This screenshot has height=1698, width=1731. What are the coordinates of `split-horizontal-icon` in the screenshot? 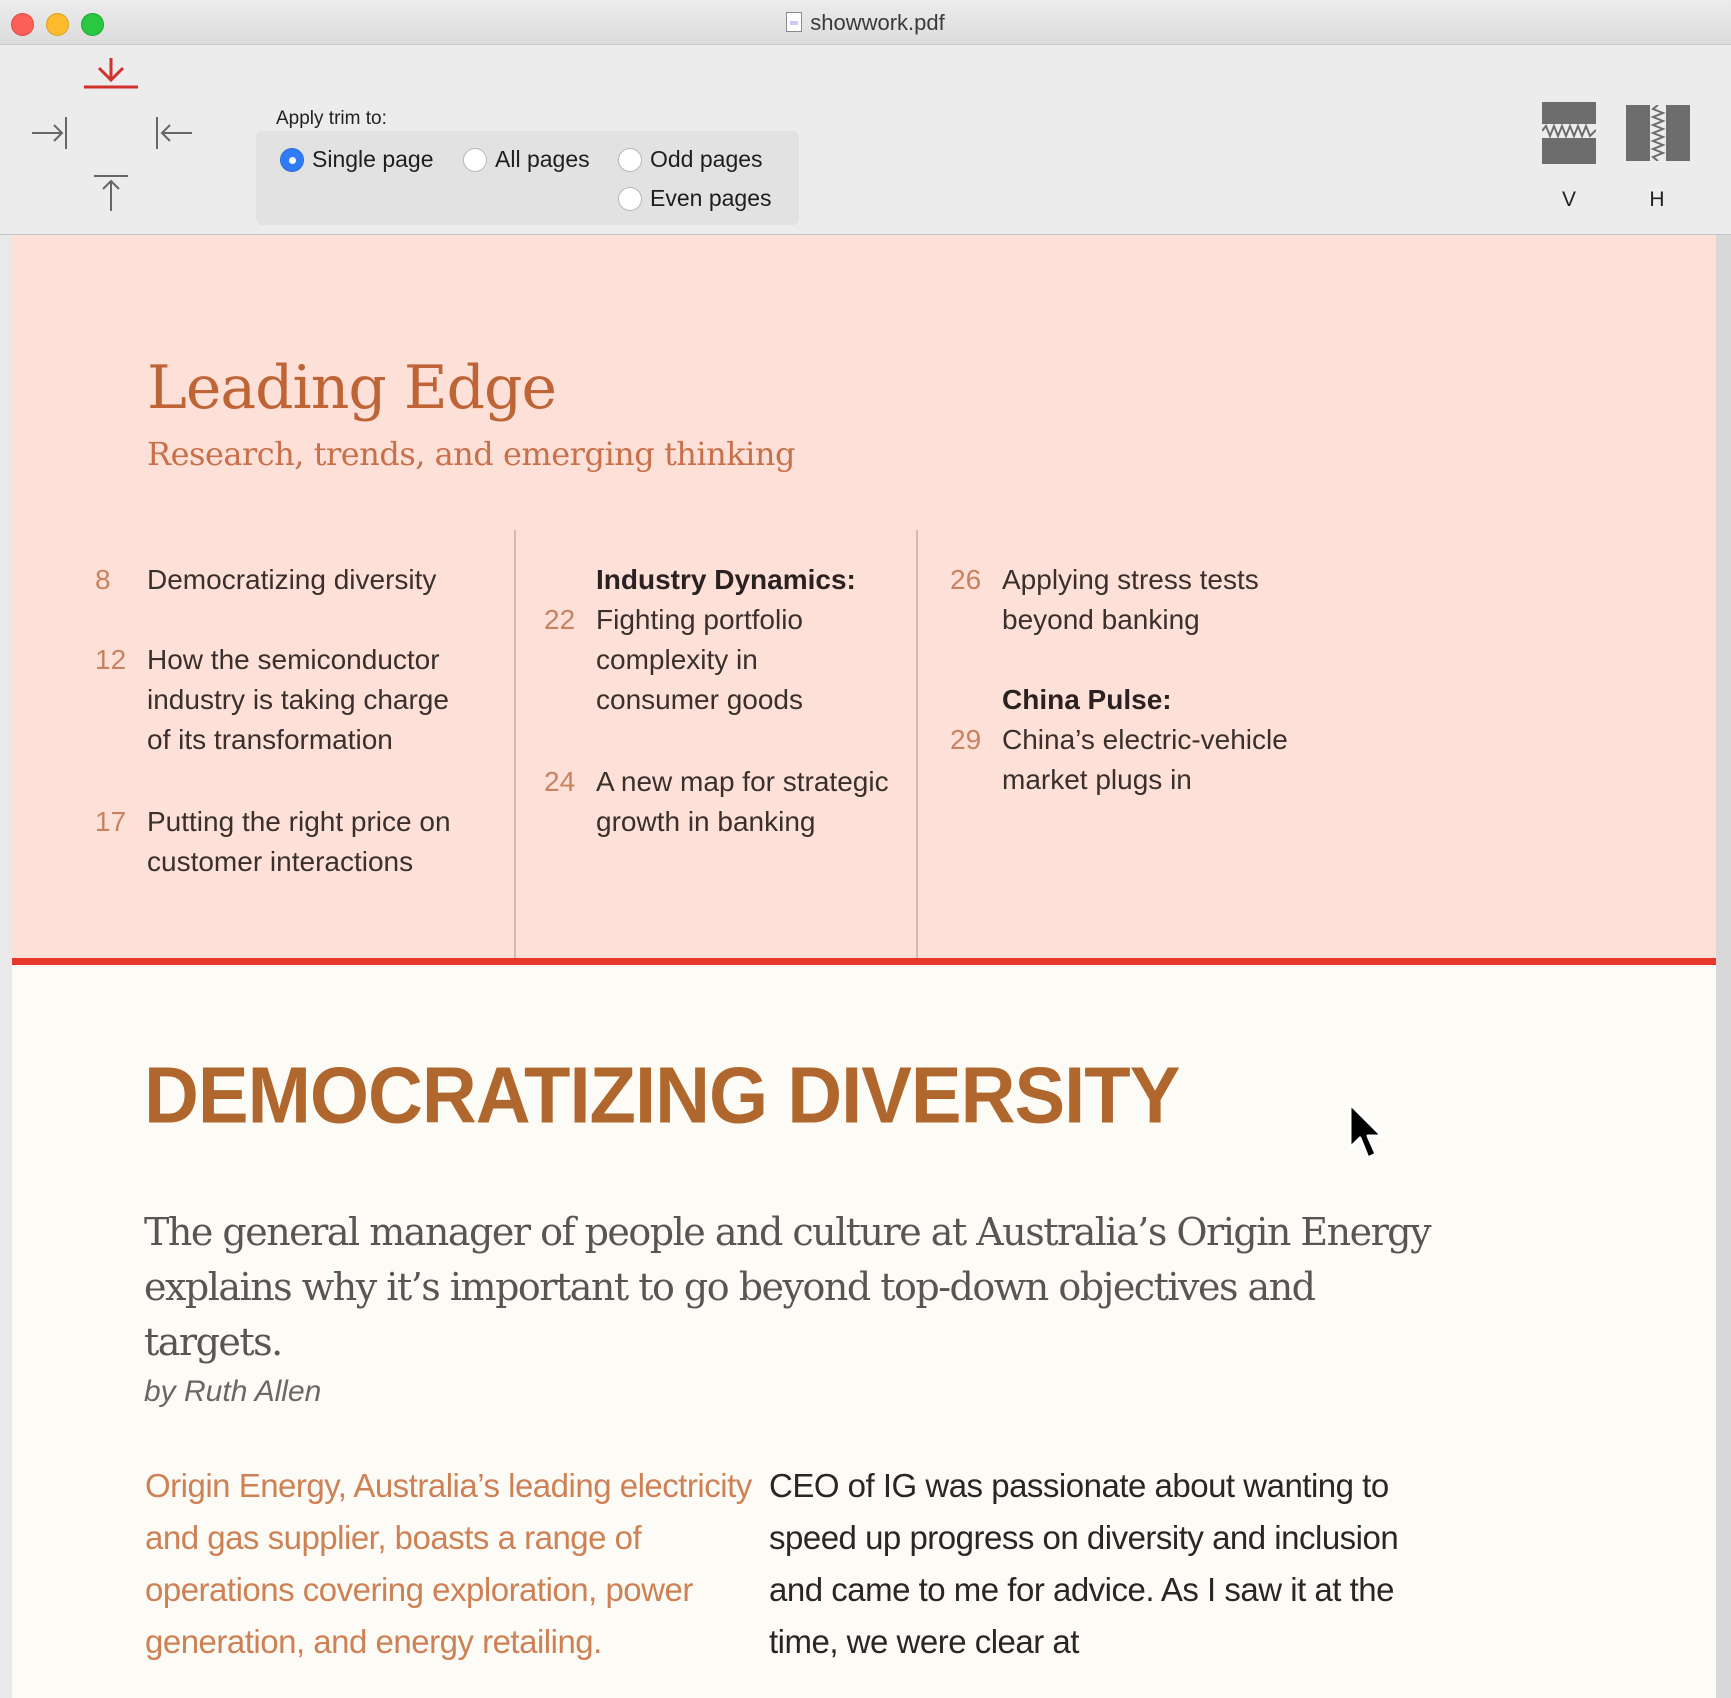 It's located at (1658, 133).